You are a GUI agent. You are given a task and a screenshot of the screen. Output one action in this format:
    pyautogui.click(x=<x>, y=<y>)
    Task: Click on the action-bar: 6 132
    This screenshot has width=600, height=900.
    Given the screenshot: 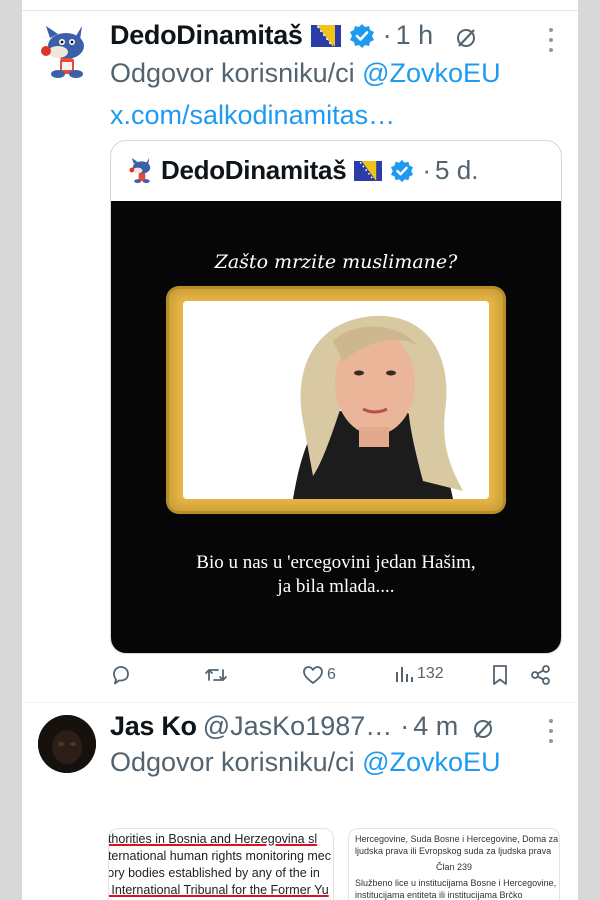 What is the action you would take?
    pyautogui.click(x=335, y=677)
    